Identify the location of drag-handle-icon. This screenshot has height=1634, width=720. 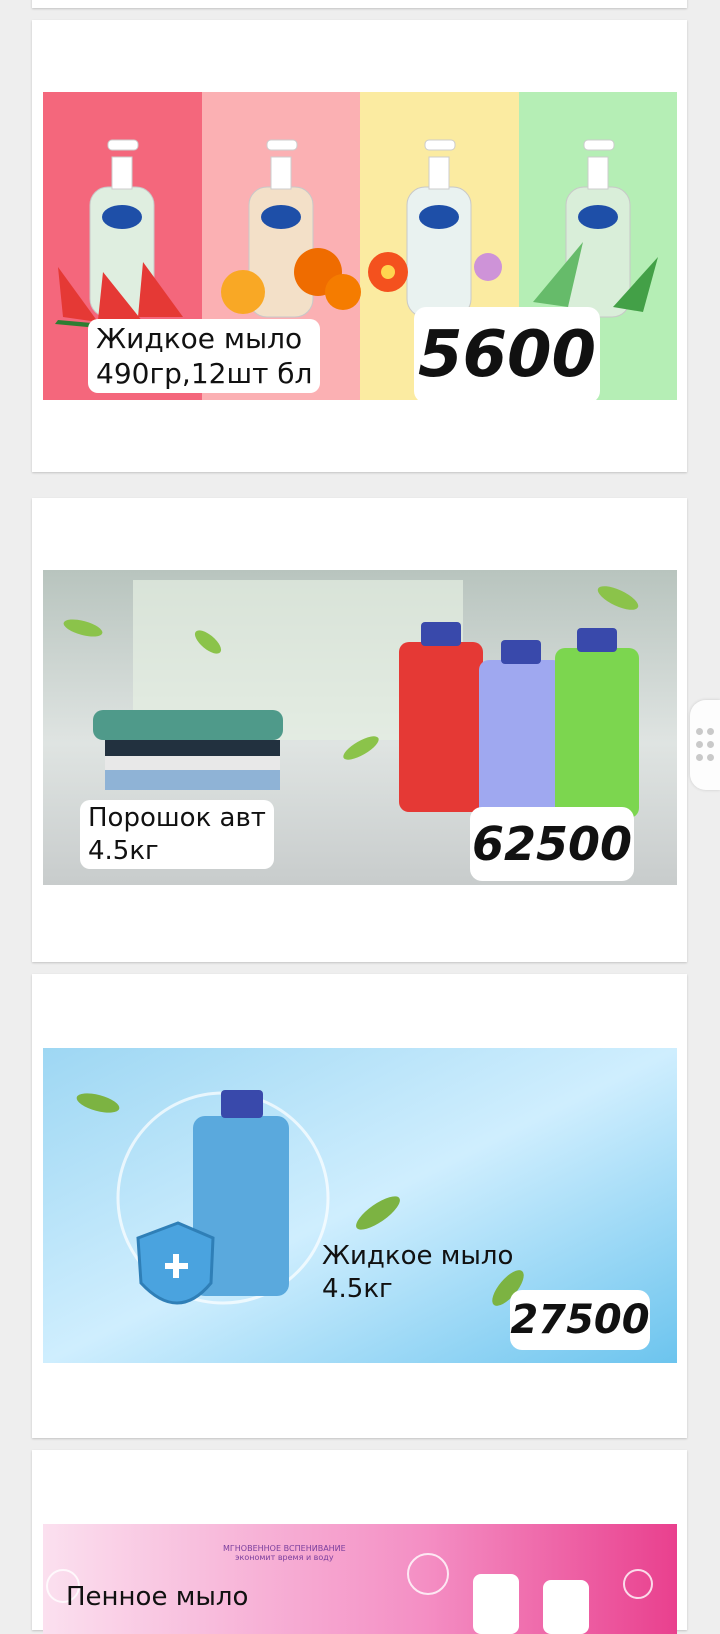
(706, 745).